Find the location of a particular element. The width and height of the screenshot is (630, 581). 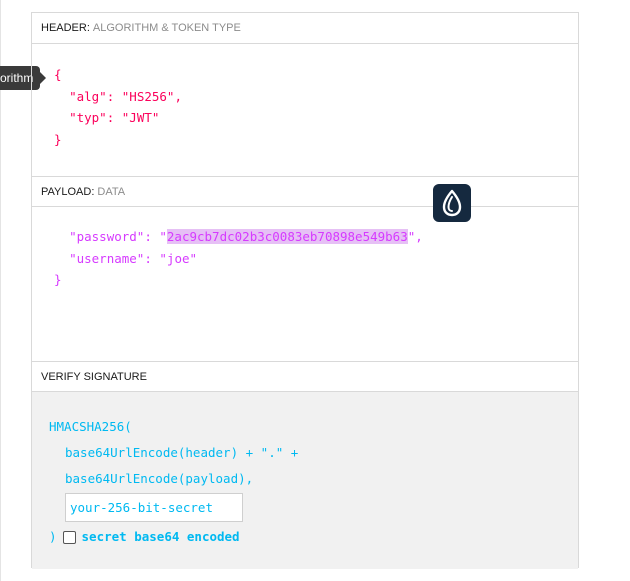

payload-section-title: PAYLOAD: DATA is located at coordinates (305, 191).